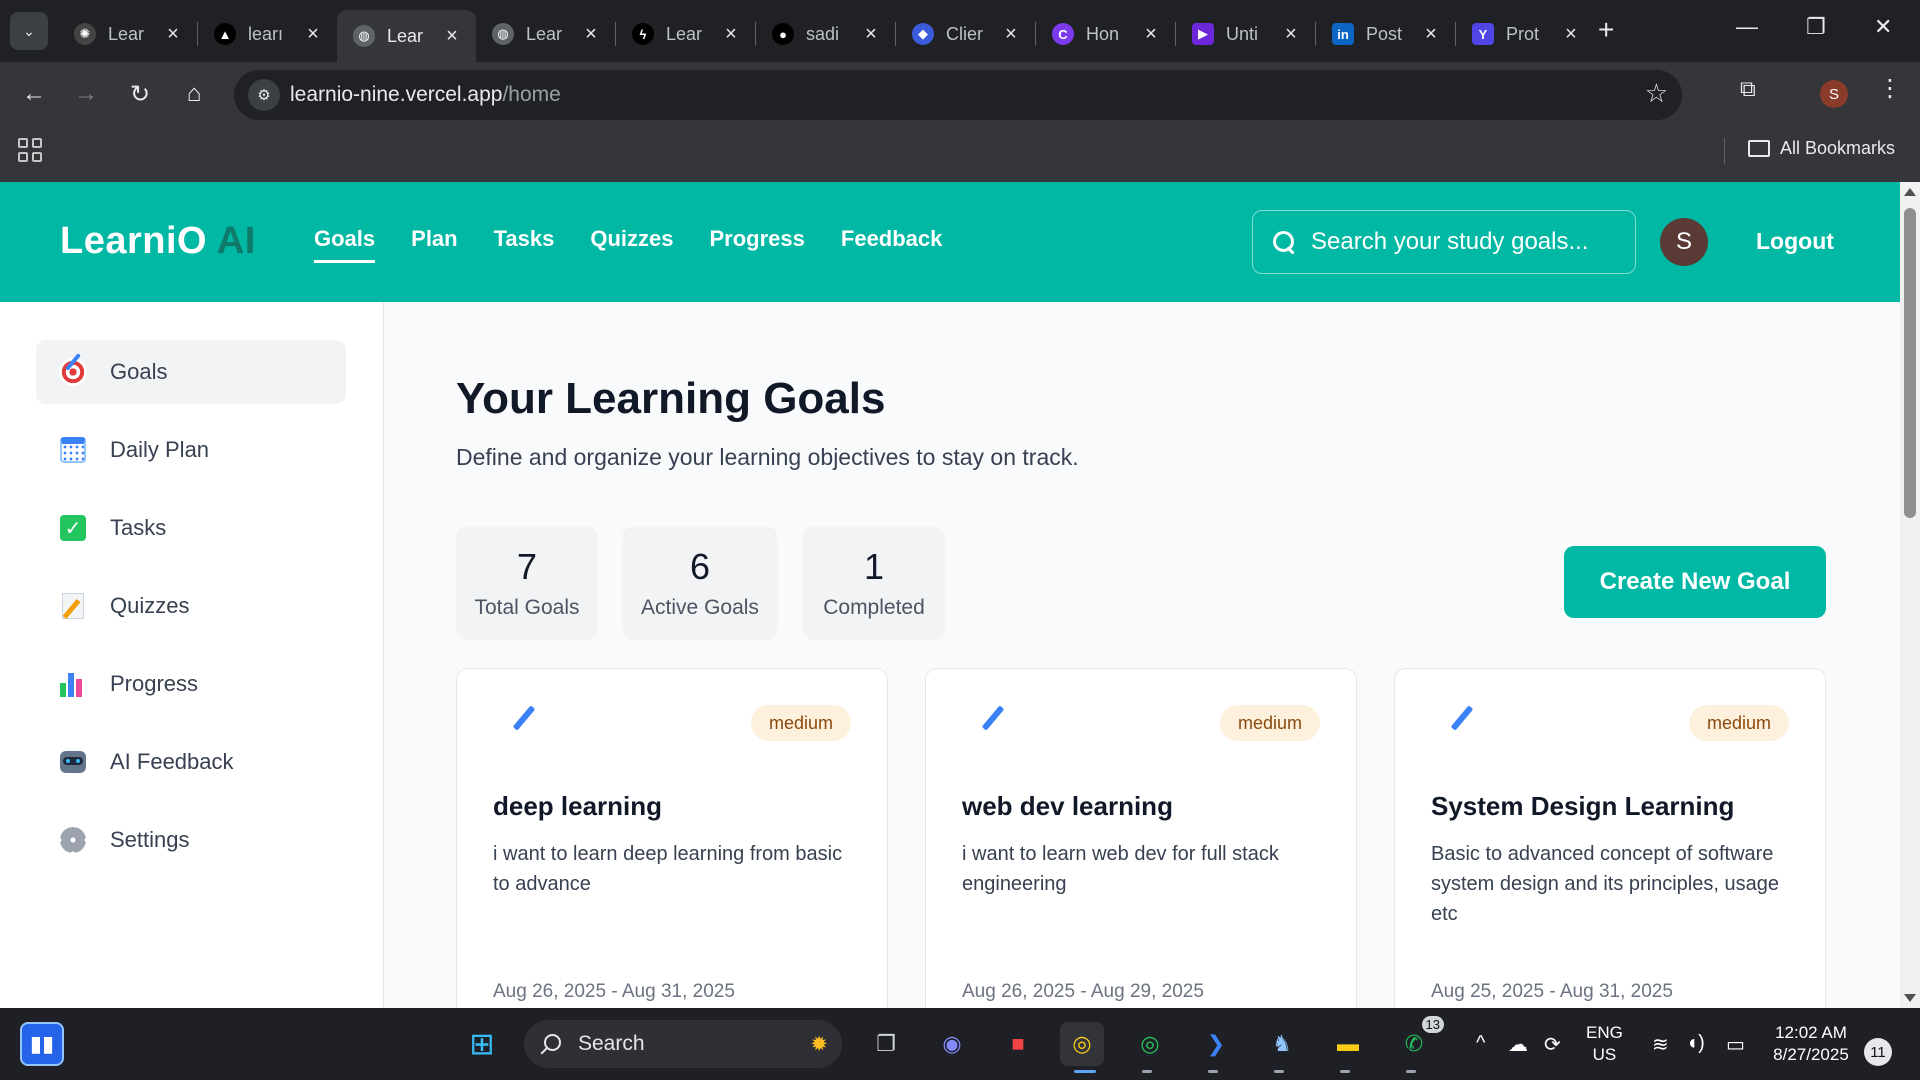  What do you see at coordinates (1759, 148) in the screenshot?
I see `folder-icon` at bounding box center [1759, 148].